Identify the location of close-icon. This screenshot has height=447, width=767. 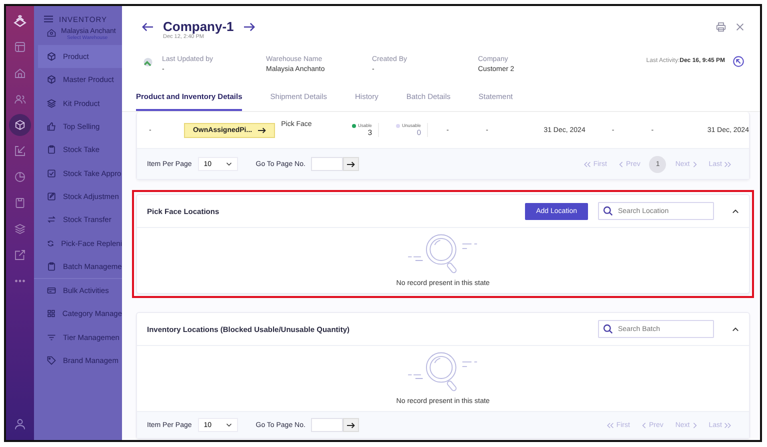
(740, 27).